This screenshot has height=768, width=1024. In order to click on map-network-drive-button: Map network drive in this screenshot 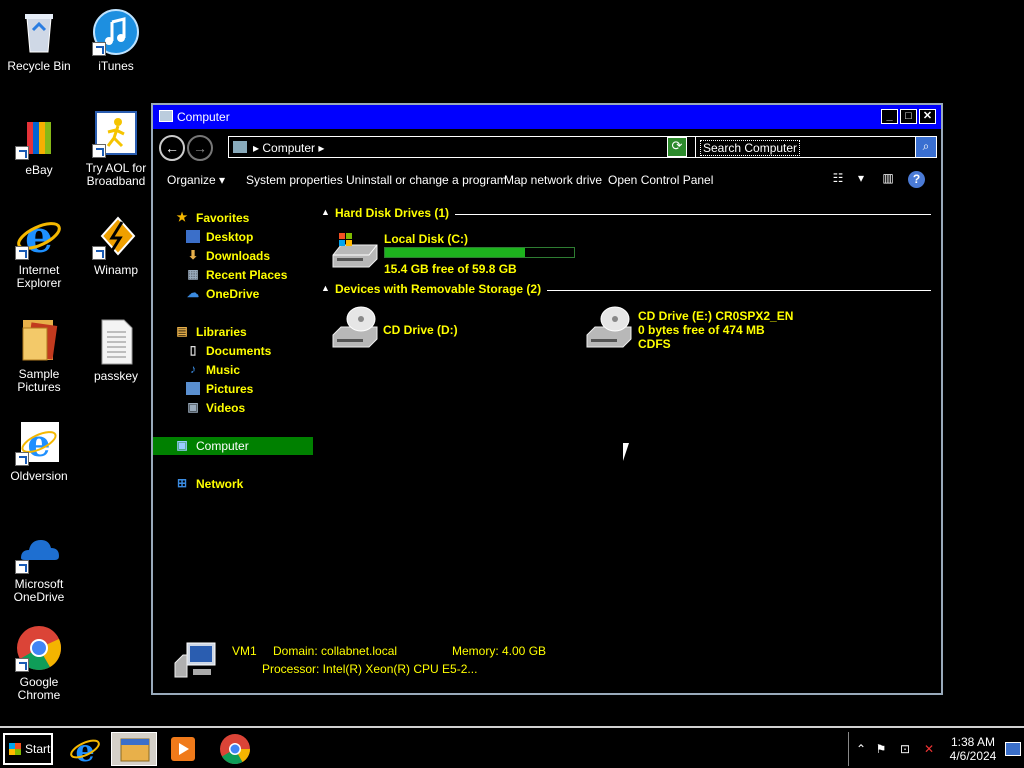, I will do `click(553, 180)`.